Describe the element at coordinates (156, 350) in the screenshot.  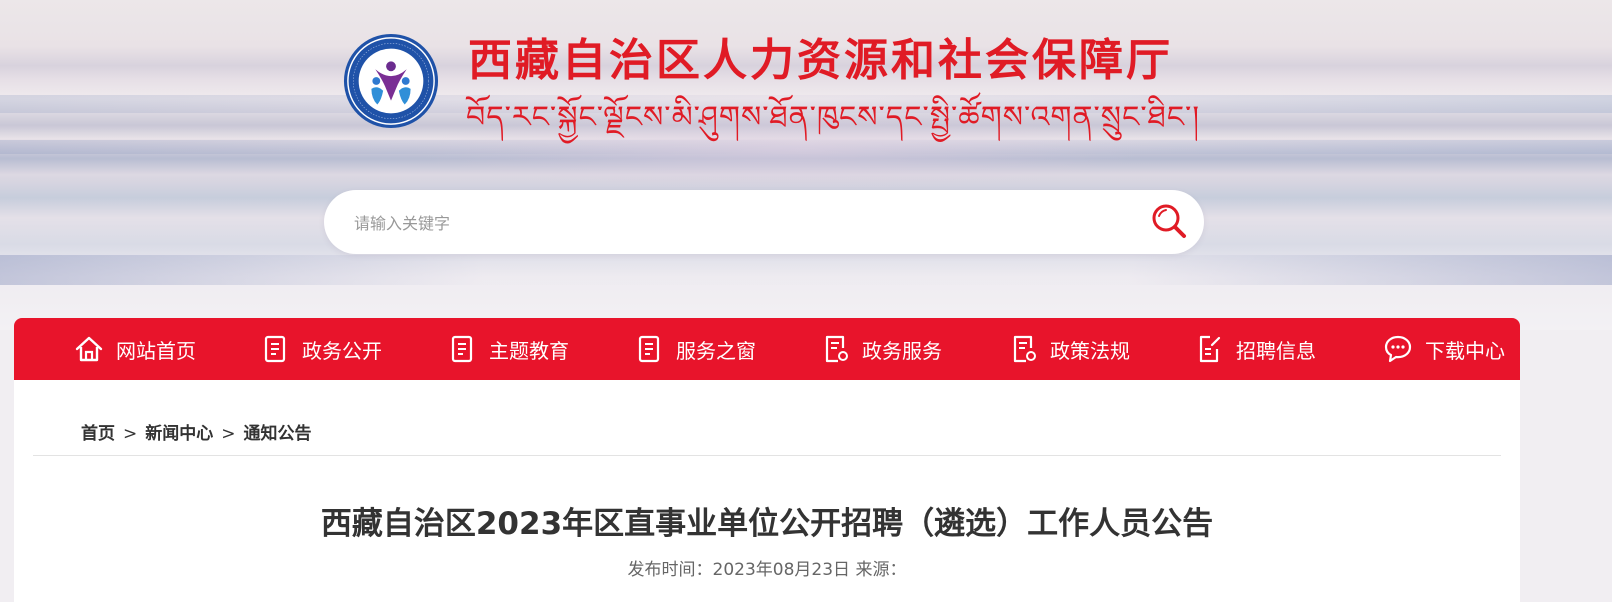
I see `nav-label: 网站首页` at that location.